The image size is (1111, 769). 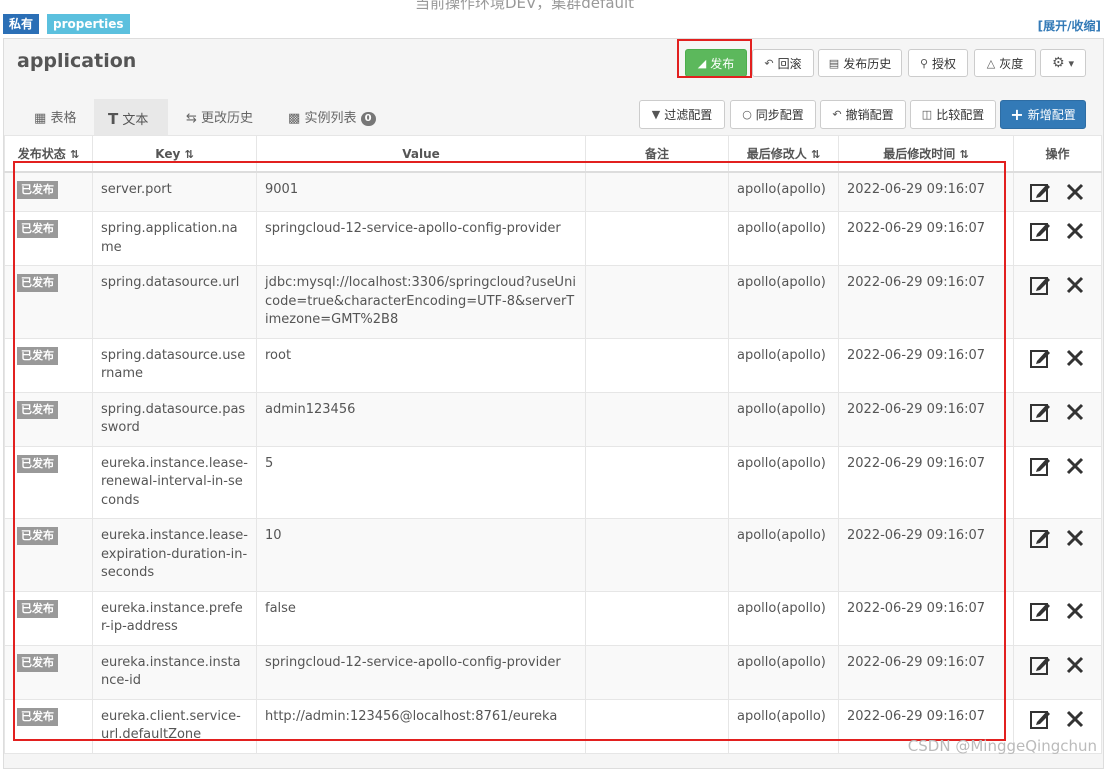 What do you see at coordinates (1043, 114) in the screenshot?
I see `add-config-button: + 新增配置` at bounding box center [1043, 114].